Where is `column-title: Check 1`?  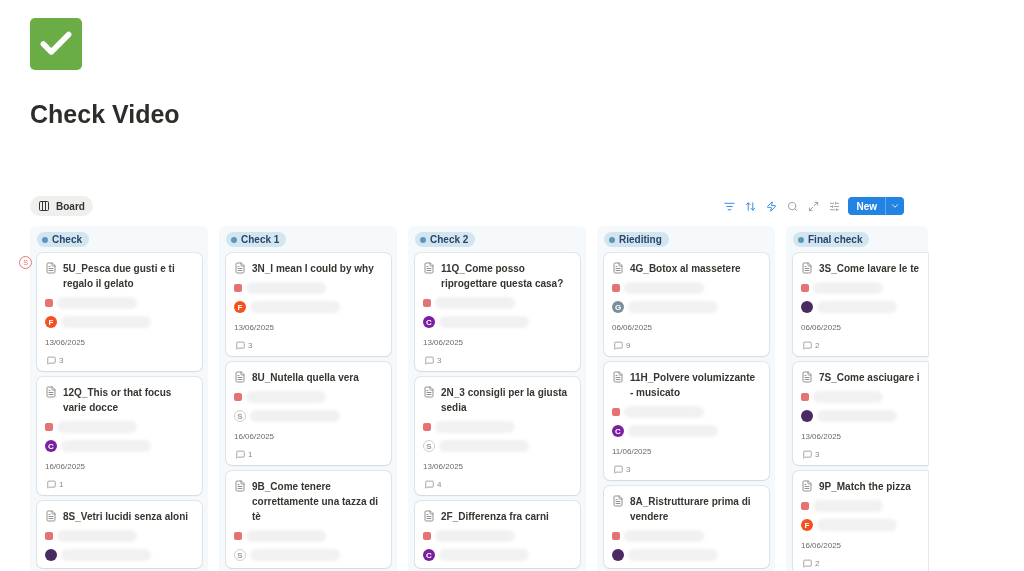
column-title: Check 1 is located at coordinates (260, 239).